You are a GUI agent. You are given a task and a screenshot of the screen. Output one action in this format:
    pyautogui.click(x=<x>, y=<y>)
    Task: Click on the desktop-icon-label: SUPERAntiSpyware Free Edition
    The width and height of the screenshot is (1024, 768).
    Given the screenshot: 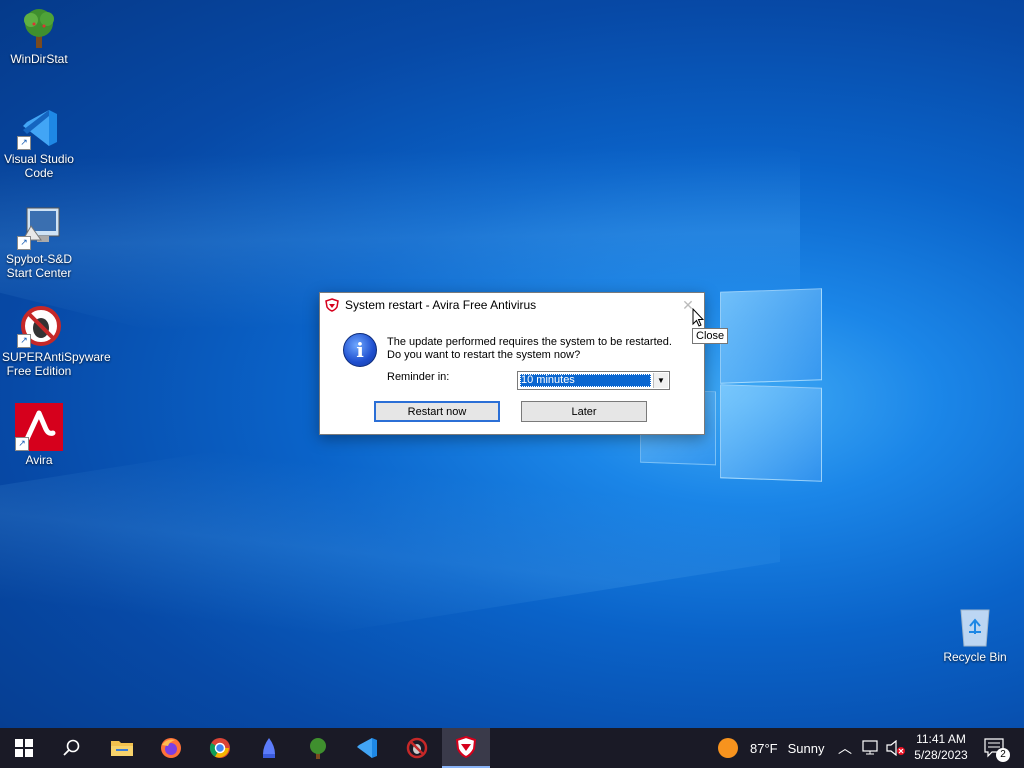 What is the action you would take?
    pyautogui.click(x=56, y=364)
    